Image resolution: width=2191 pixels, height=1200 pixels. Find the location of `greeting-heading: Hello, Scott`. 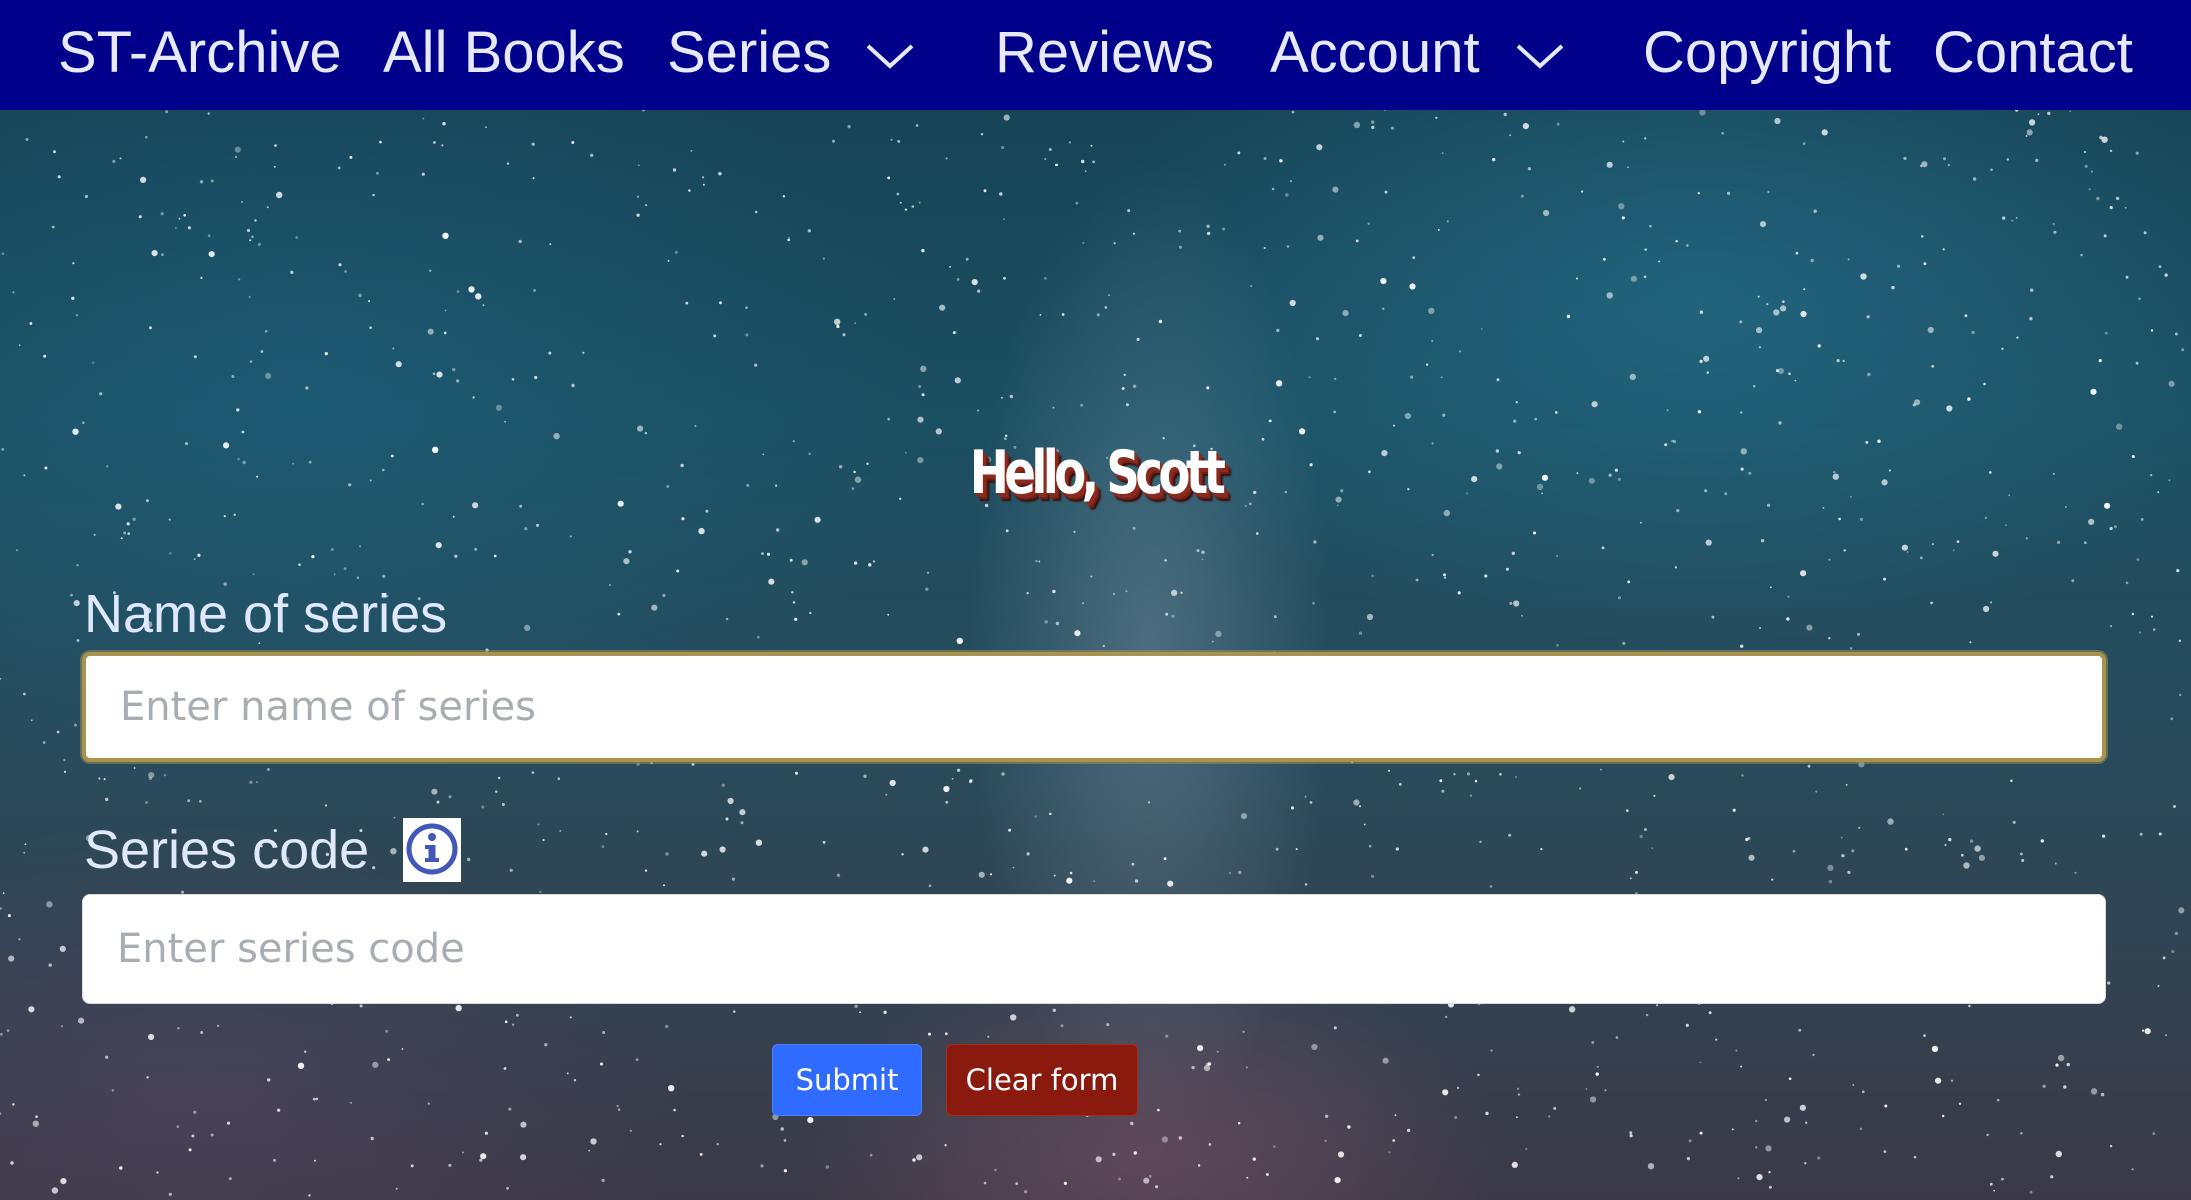

greeting-heading: Hello, Scott is located at coordinates (1097, 473).